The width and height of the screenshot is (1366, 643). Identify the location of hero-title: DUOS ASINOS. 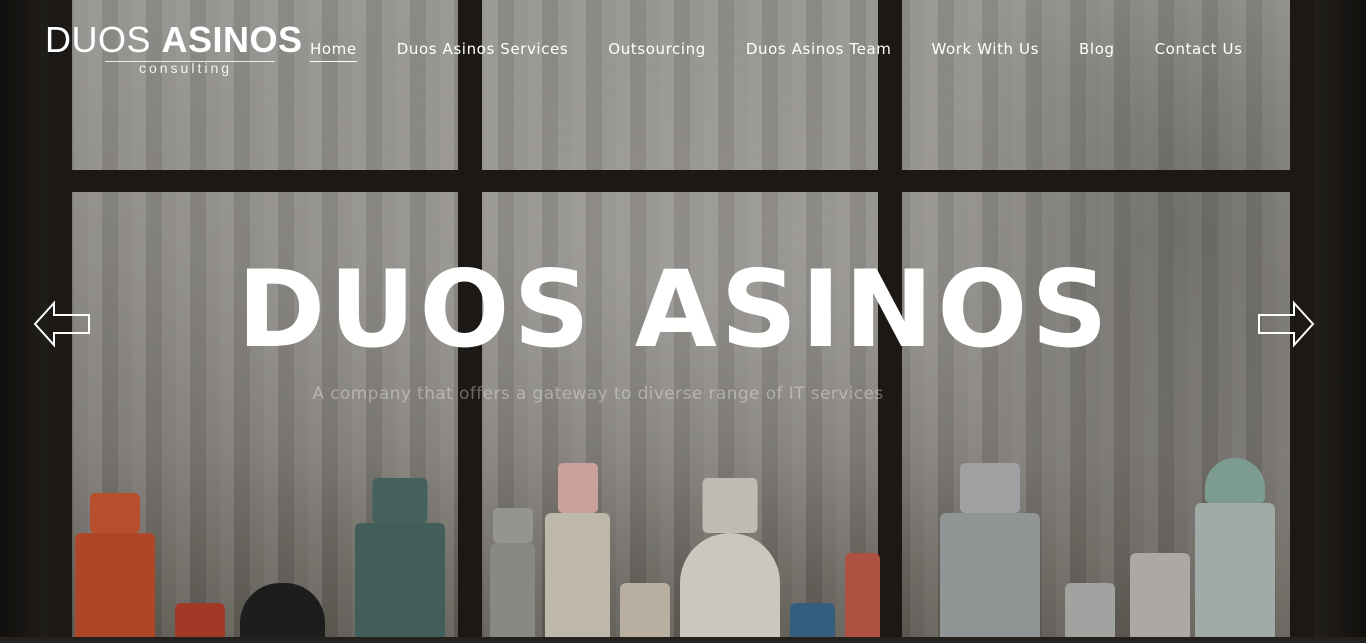
(674, 309).